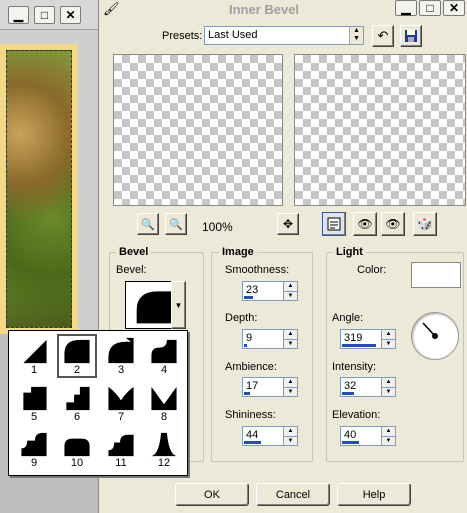  Describe the element at coordinates (356, 35) in the screenshot. I see `chevron-updown-icon: ▲ ▼` at that location.